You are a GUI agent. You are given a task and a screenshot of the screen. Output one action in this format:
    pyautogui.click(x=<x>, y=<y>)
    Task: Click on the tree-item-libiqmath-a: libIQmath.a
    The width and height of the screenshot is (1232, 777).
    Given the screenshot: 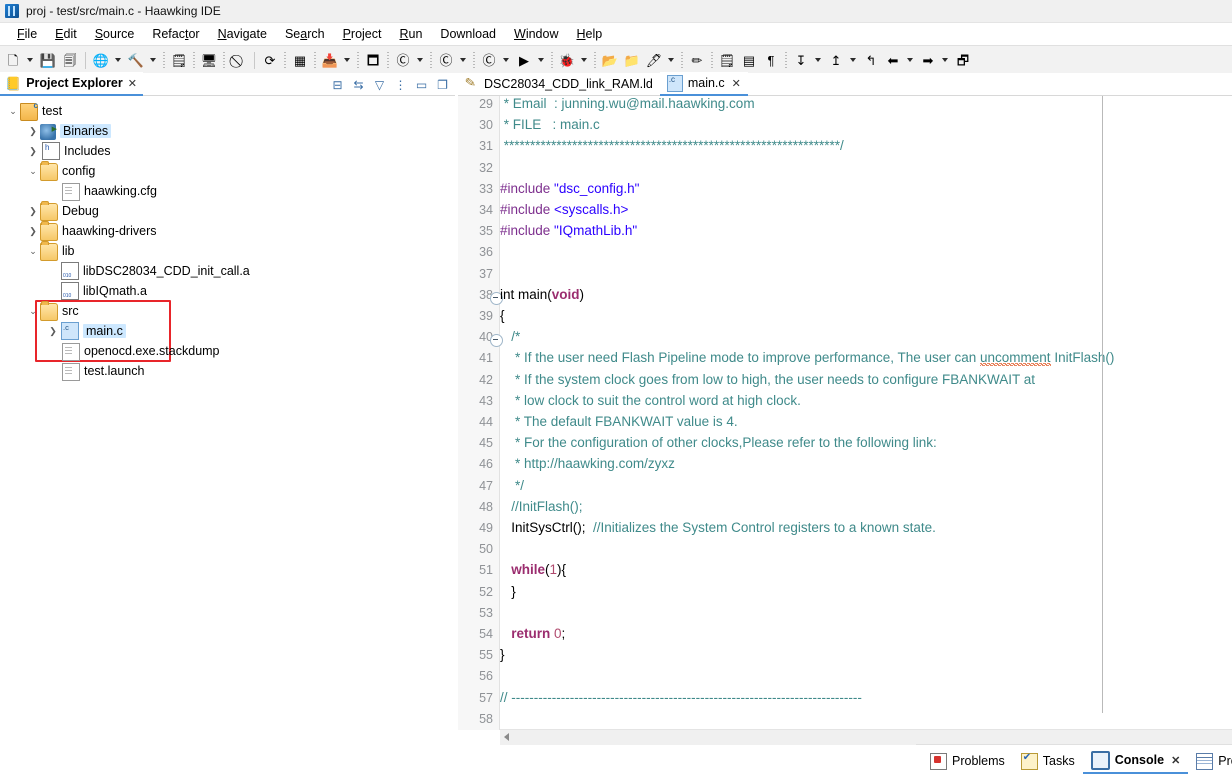 What is the action you would take?
    pyautogui.click(x=96, y=291)
    